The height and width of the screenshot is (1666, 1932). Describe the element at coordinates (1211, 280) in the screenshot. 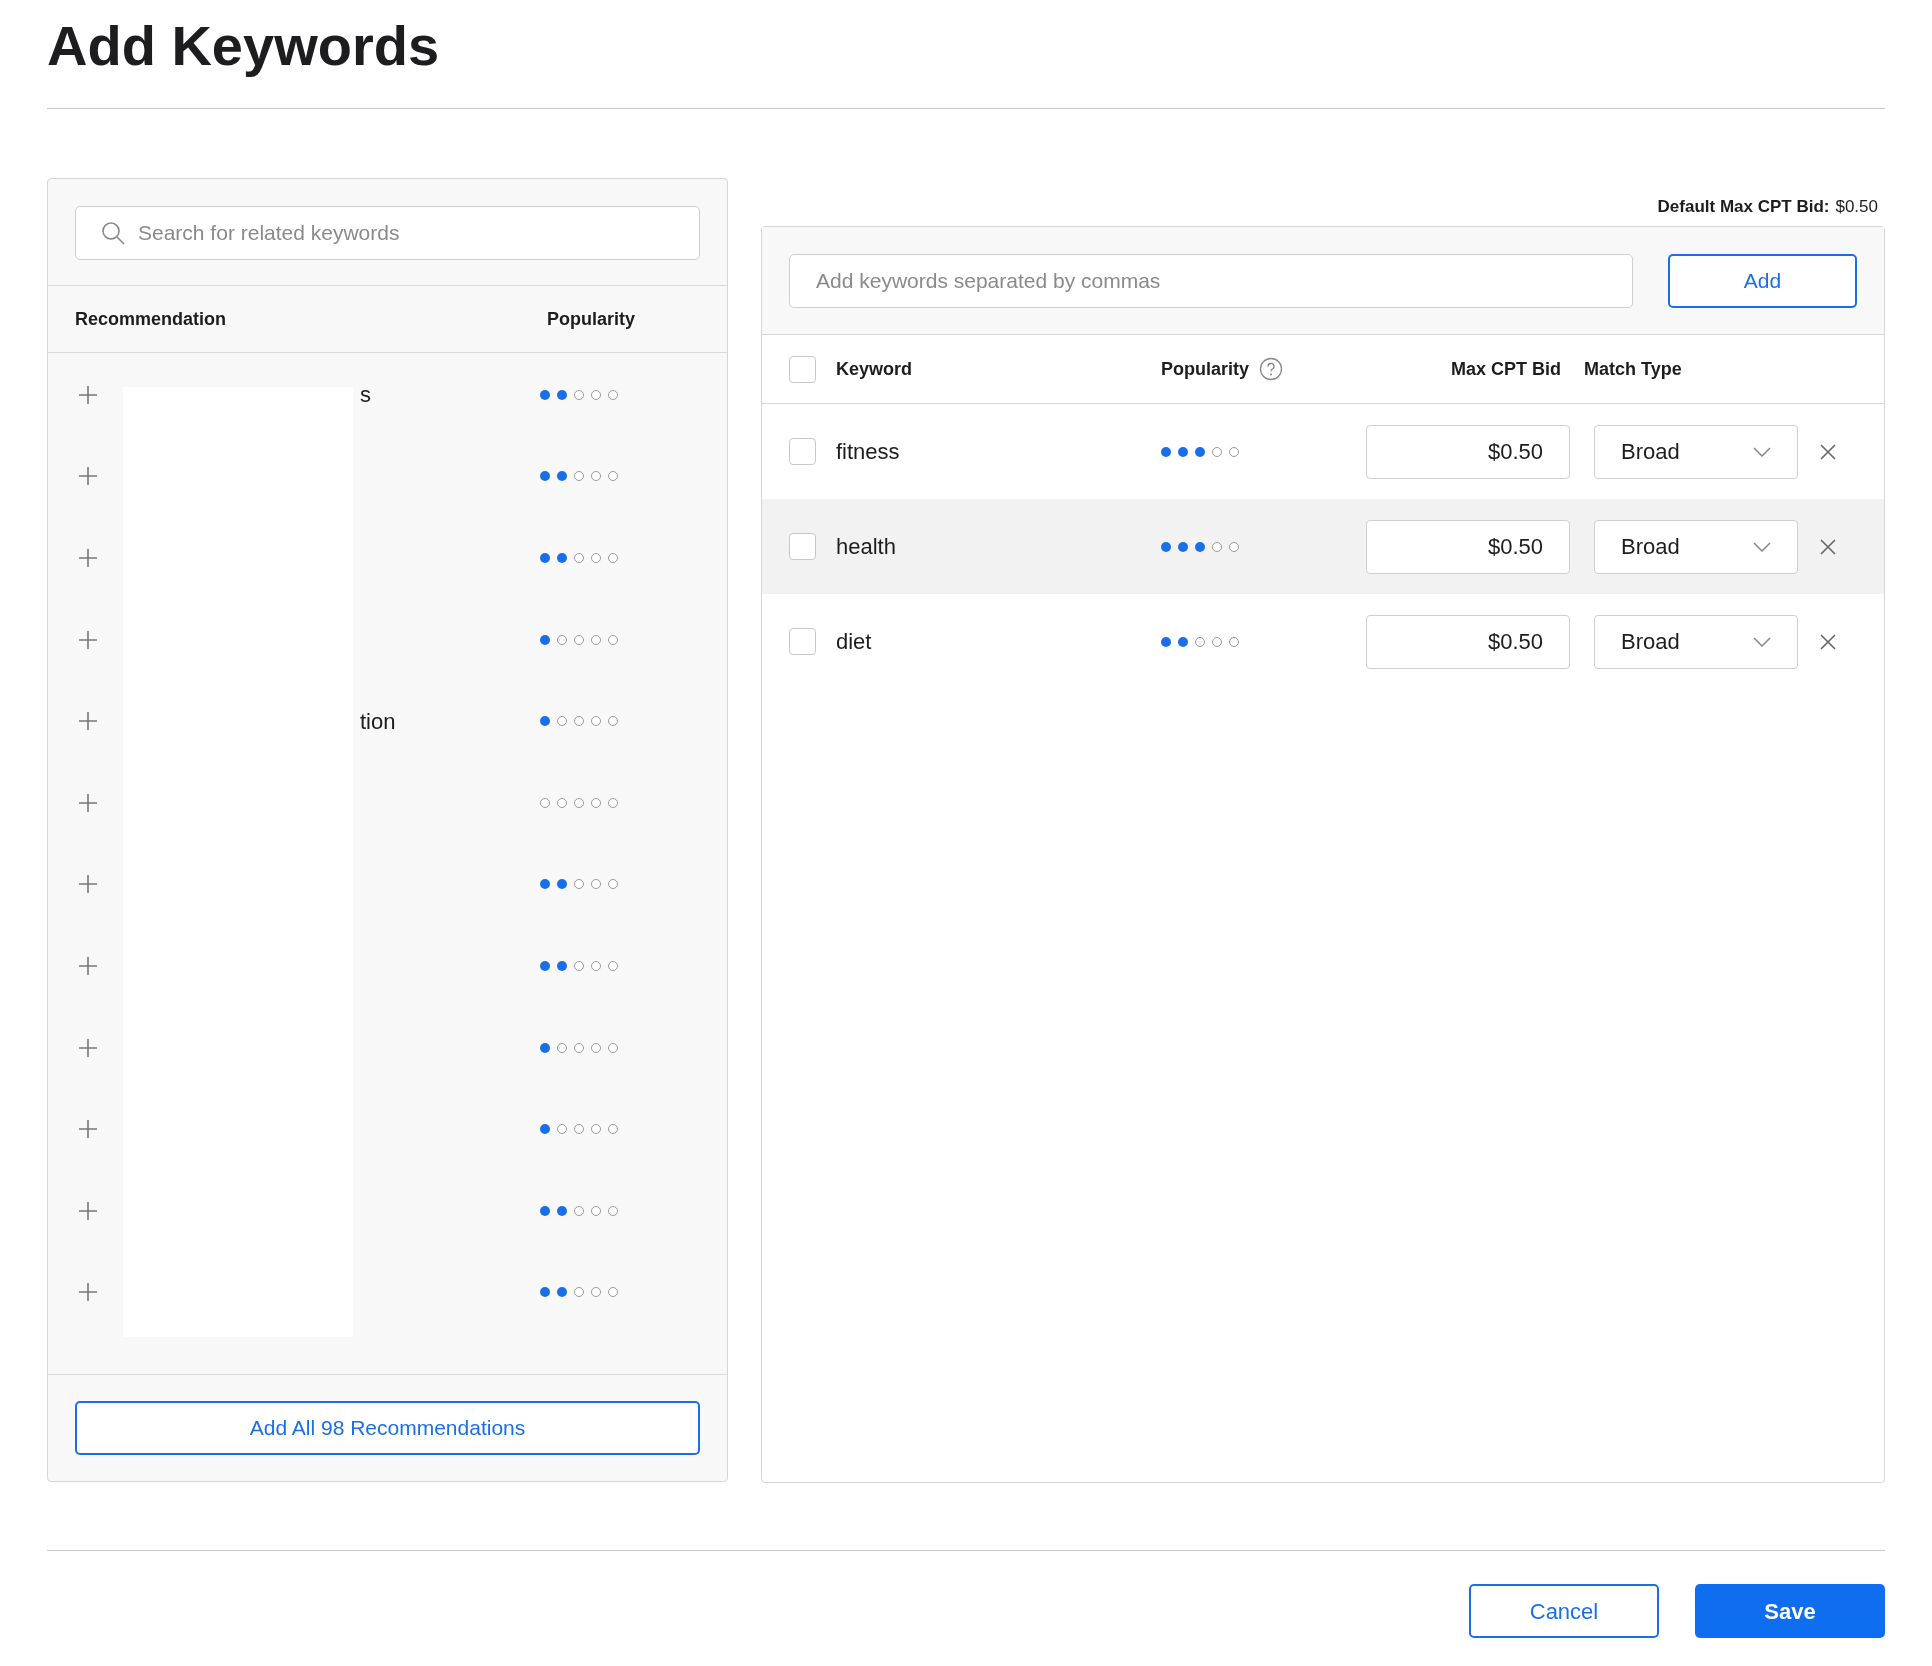

I see `keyword-input: Add keywords separated by commas` at that location.